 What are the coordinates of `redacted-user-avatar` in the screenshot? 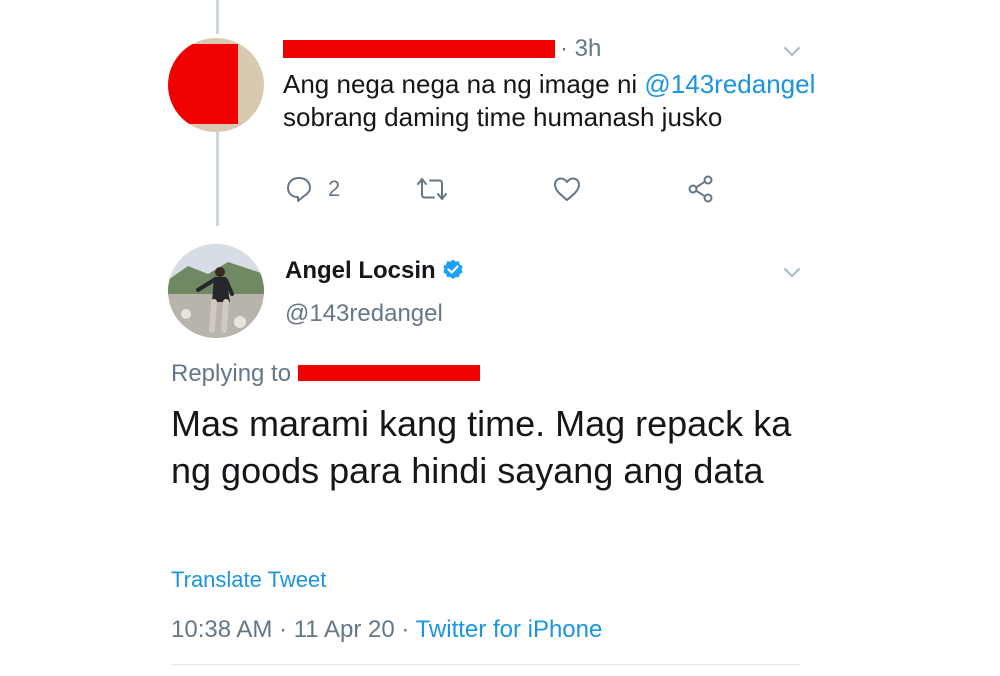 It's located at (216, 85).